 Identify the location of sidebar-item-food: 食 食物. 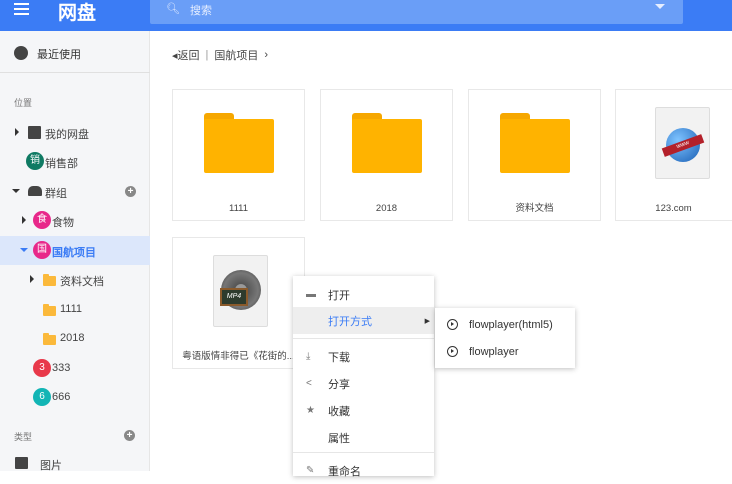
(75, 220).